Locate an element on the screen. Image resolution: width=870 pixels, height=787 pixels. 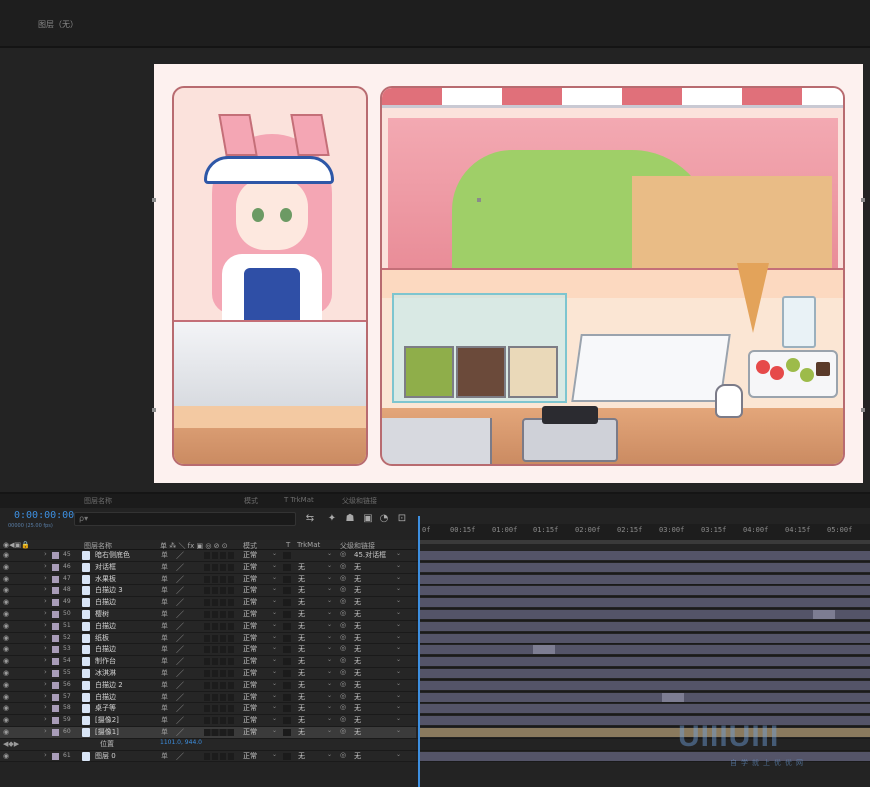
layer-segment-marker is located at coordinates (673, 697).